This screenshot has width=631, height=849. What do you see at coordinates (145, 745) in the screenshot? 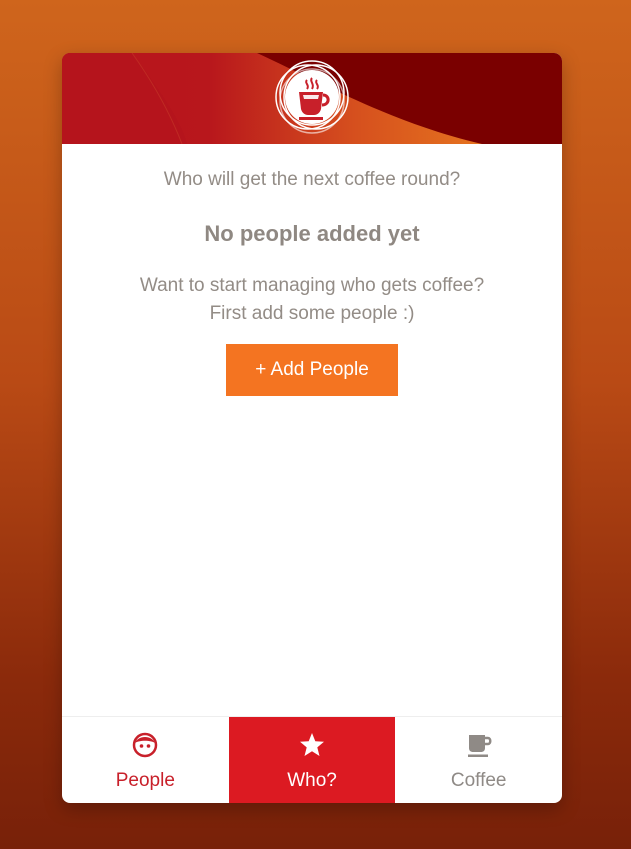
I see `face-icon` at bounding box center [145, 745].